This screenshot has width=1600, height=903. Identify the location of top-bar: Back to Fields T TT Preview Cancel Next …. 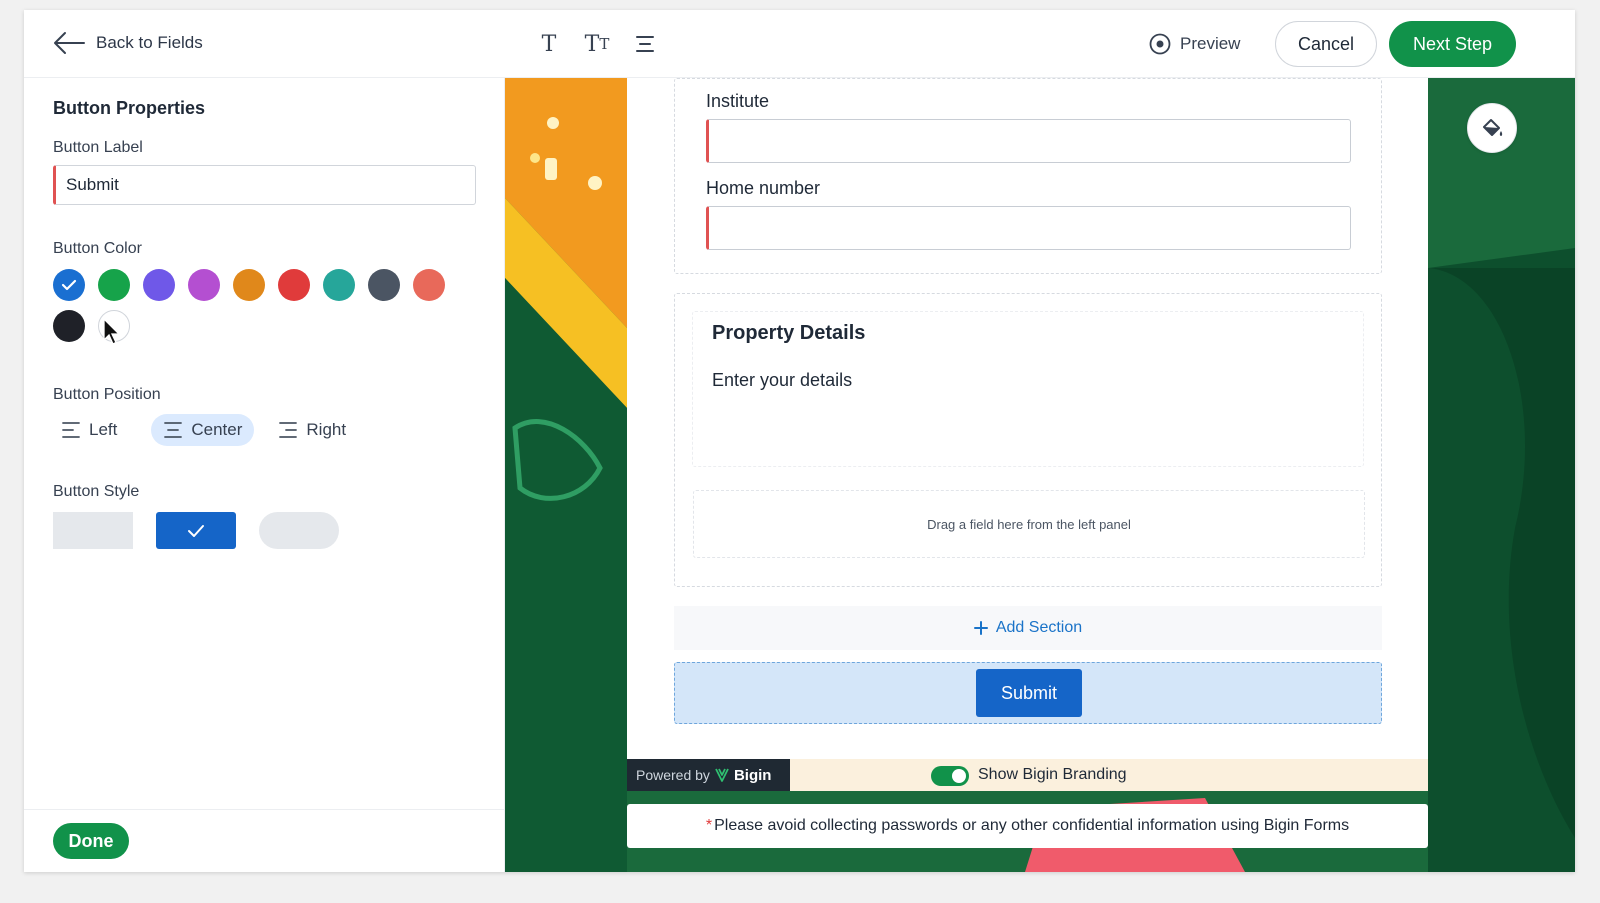
(799, 44).